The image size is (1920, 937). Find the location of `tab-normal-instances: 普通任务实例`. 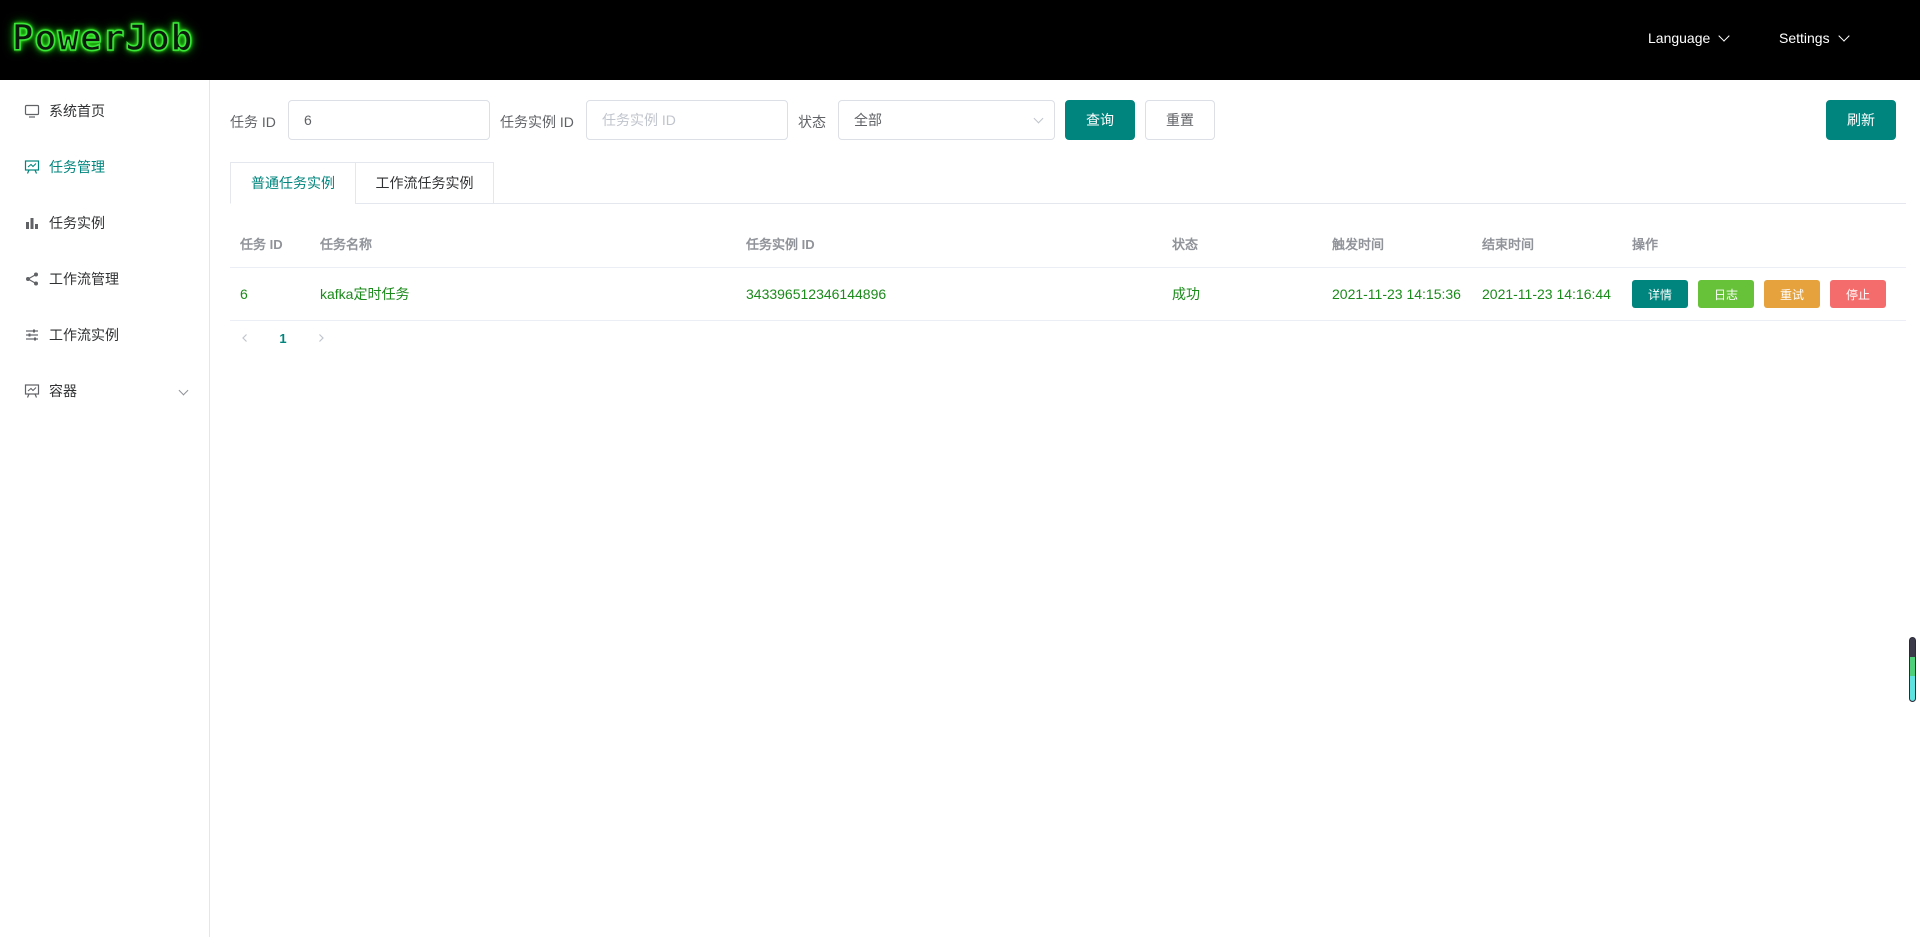

tab-normal-instances: 普通任务实例 is located at coordinates (293, 183).